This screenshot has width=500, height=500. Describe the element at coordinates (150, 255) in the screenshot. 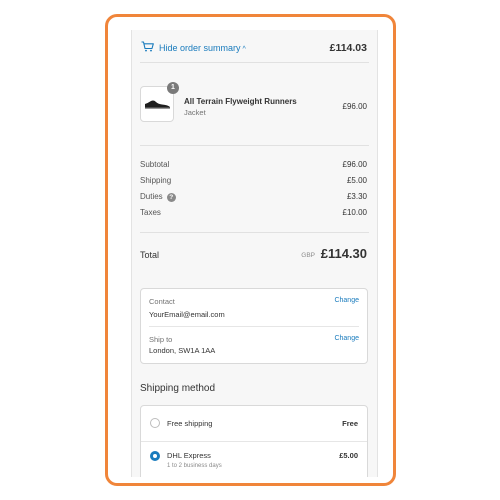

I see `total-label: Total` at that location.